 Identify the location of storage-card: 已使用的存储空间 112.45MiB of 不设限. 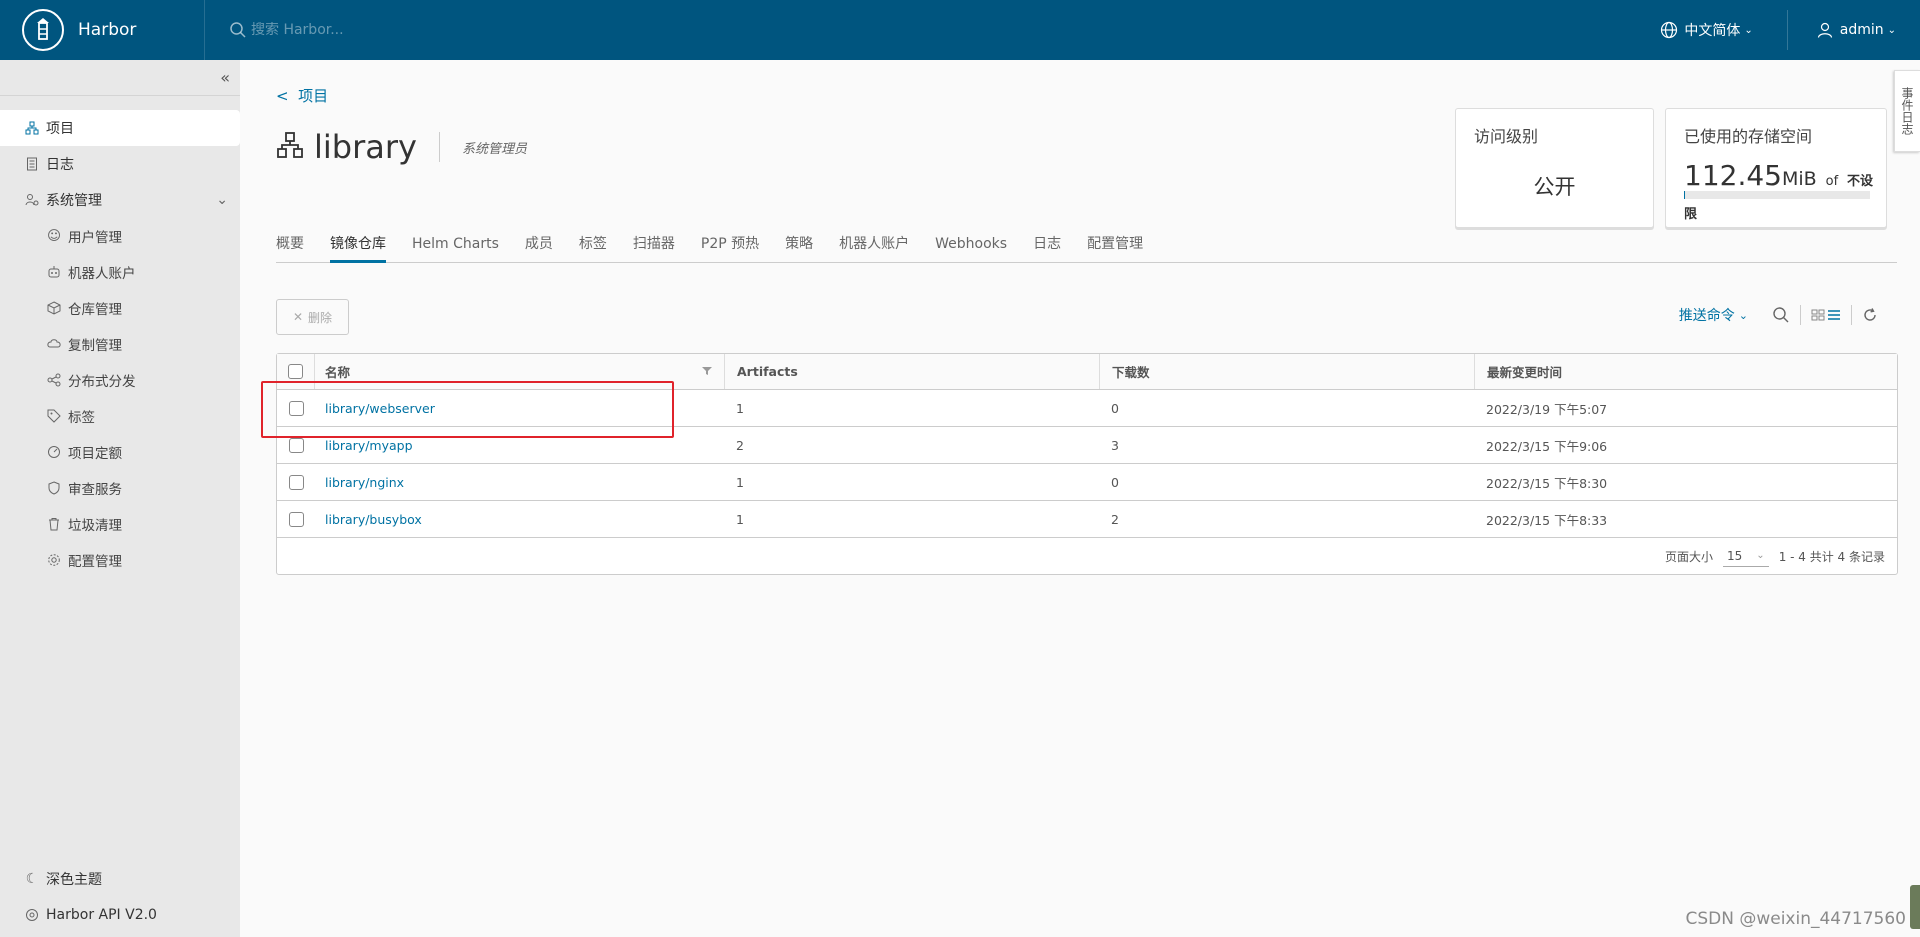
(1776, 168).